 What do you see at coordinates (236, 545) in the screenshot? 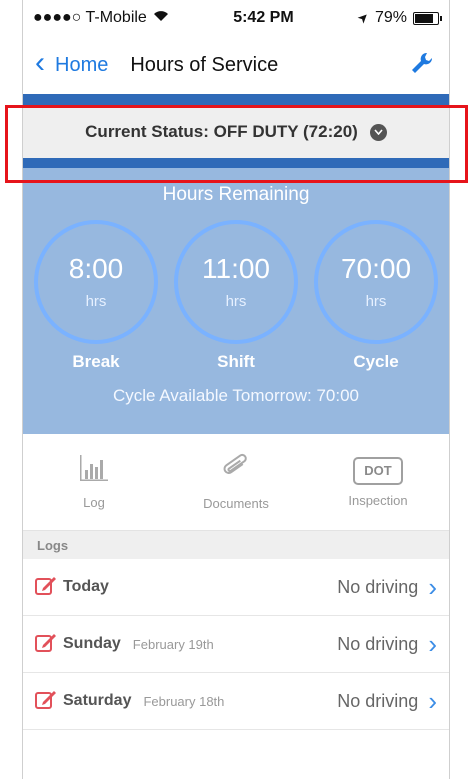
I see `logs-section-header: Logs` at bounding box center [236, 545].